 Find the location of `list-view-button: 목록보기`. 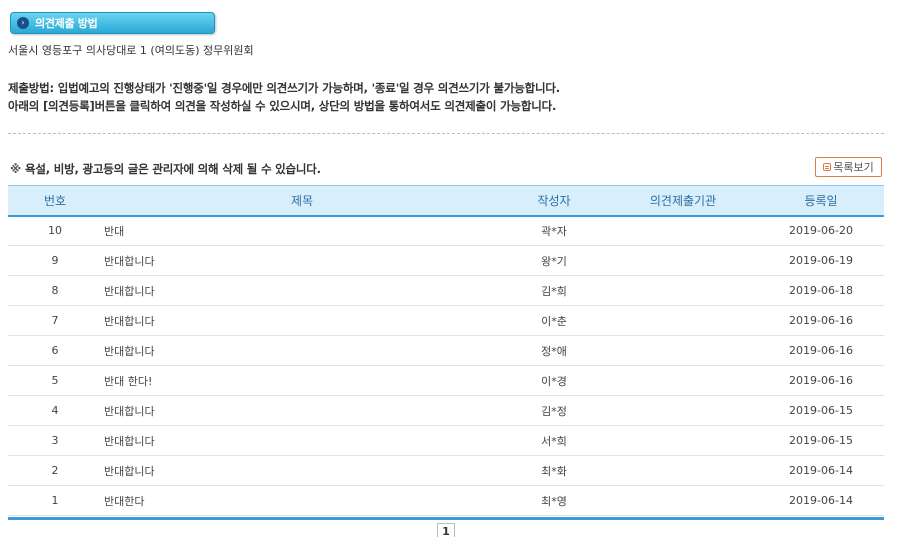

list-view-button: 목록보기 is located at coordinates (848, 167).